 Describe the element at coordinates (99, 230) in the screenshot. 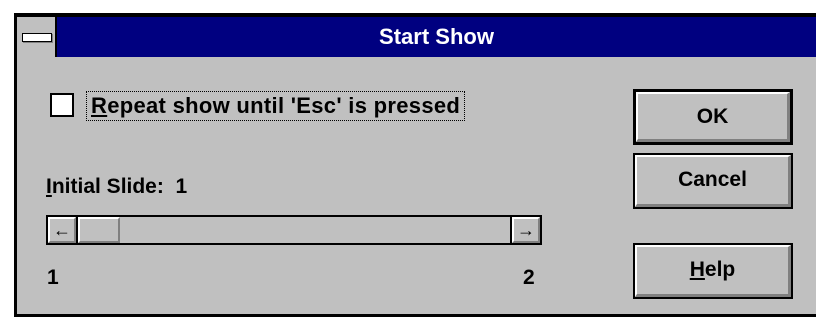

I see `scroll-thumb` at that location.